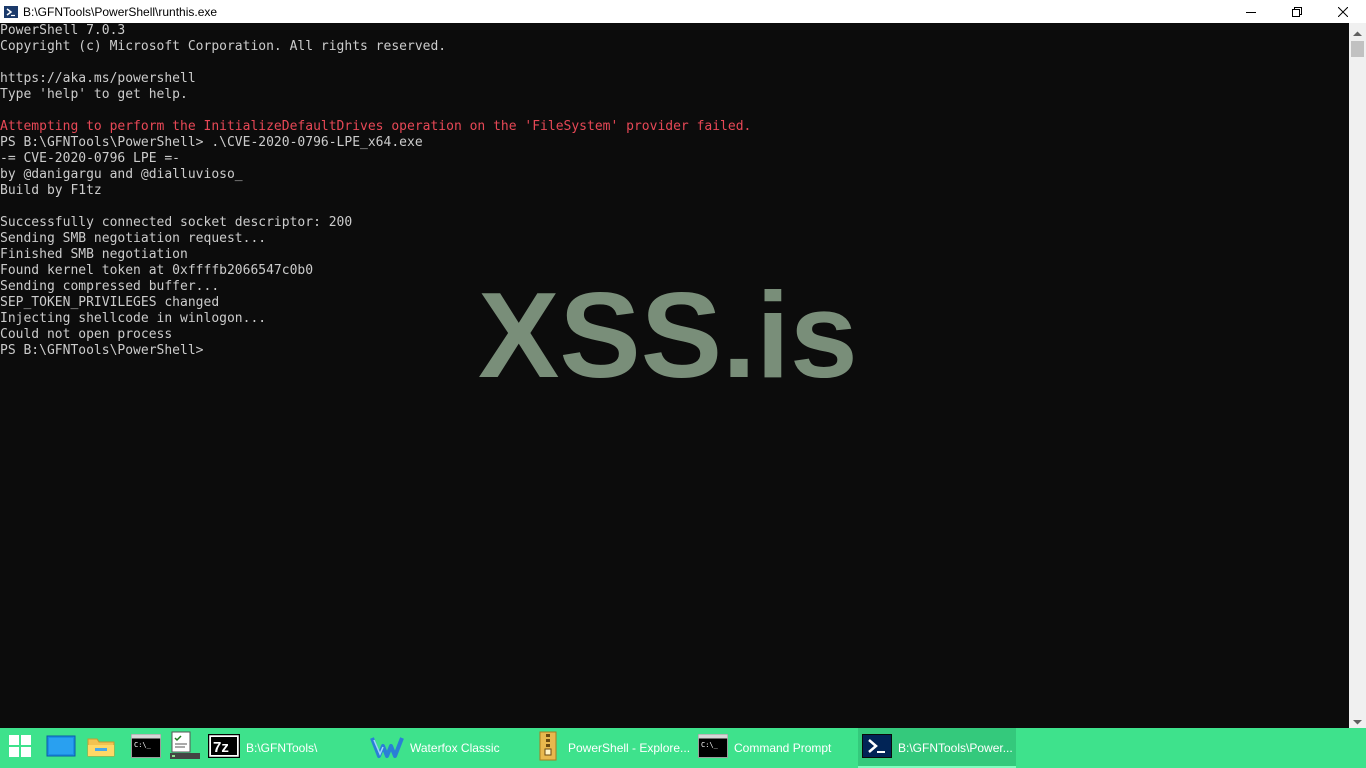 The height and width of the screenshot is (768, 1366). I want to click on title-bar: B:\GFNTools\PowerShell\runthis.exe, so click(683, 11).